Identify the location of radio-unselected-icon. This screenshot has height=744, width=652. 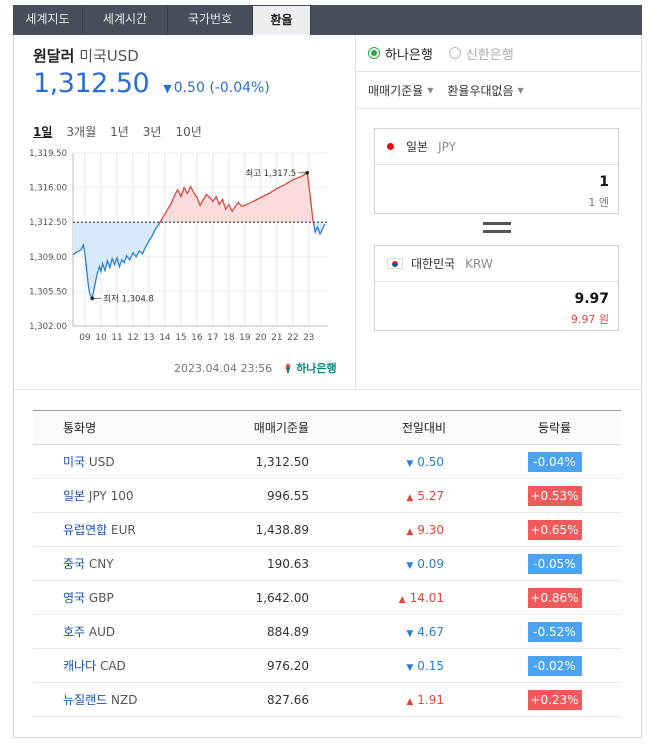
(454, 53).